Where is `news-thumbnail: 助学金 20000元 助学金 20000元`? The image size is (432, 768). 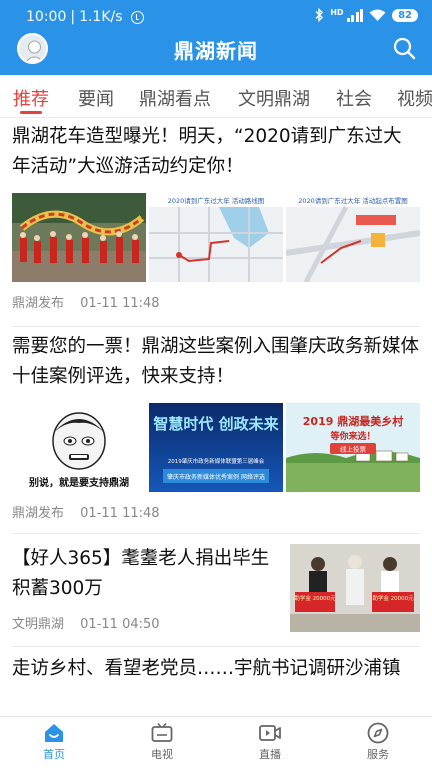 news-thumbnail: 助学金 20000元 助学金 20000元 is located at coordinates (355, 588).